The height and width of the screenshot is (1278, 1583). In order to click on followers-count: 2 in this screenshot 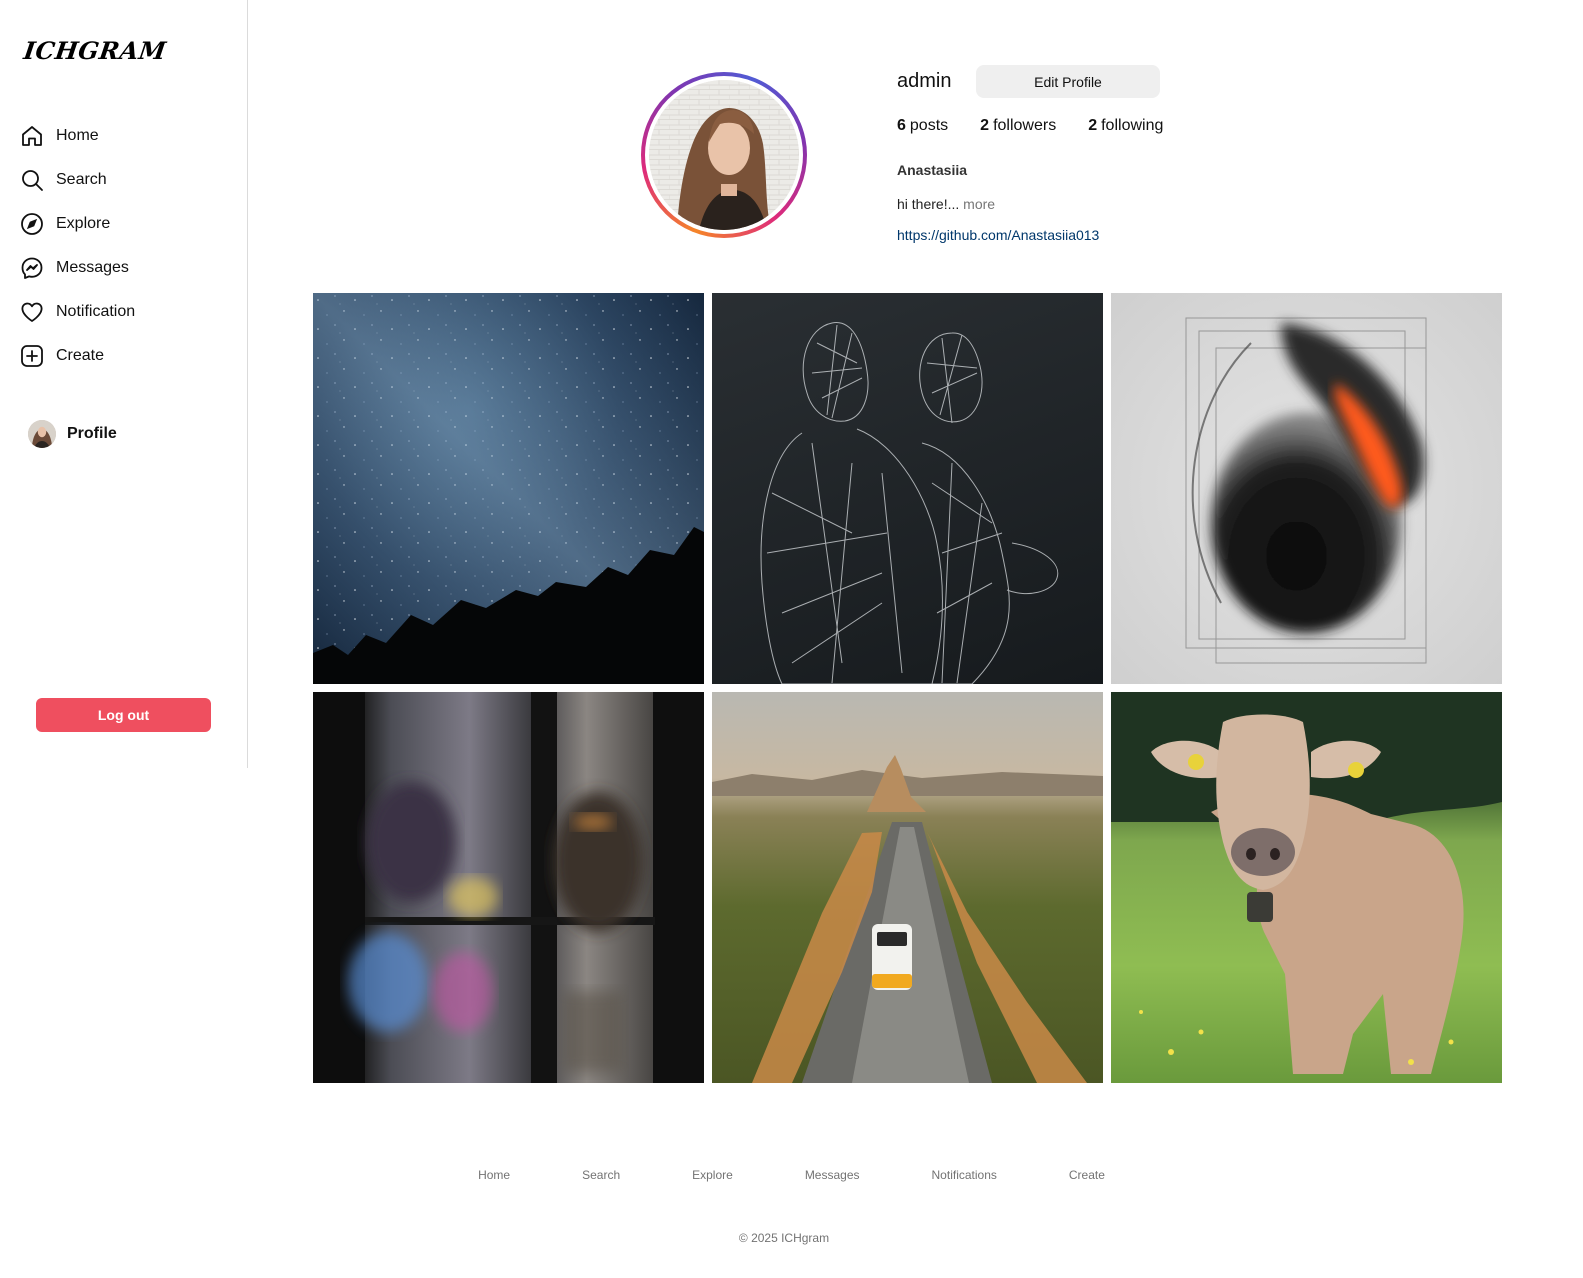, I will do `click(985, 125)`.